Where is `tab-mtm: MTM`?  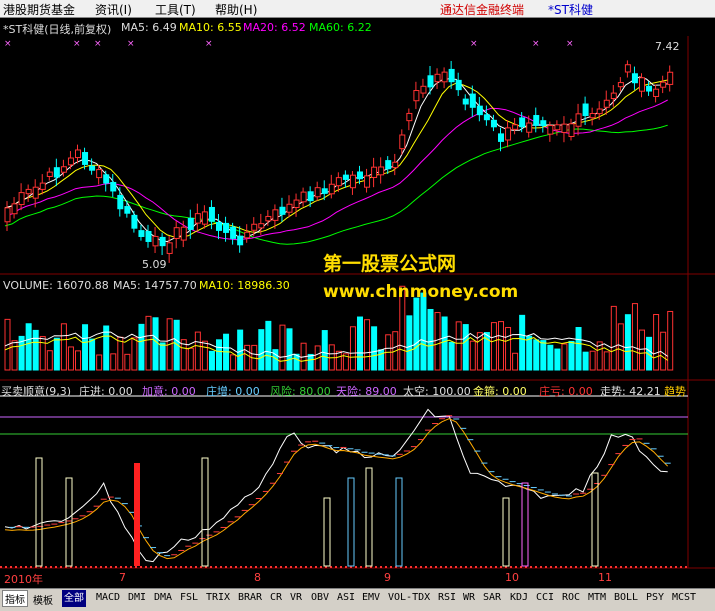 tab-mtm: MTM is located at coordinates (597, 597).